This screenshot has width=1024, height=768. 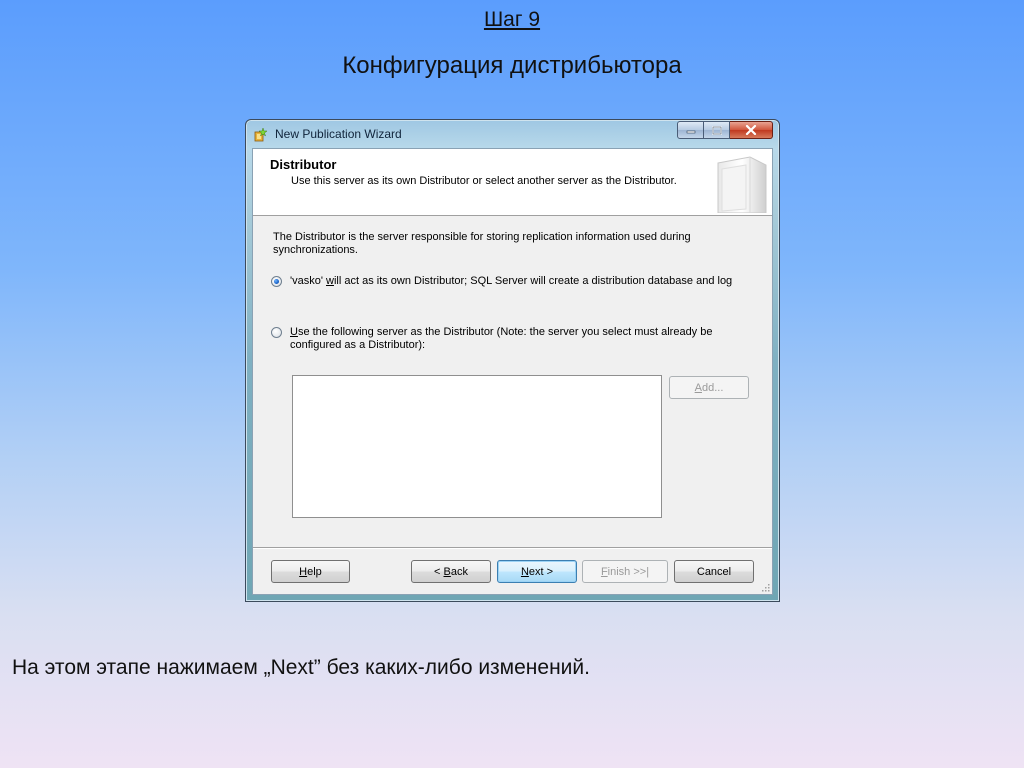 I want to click on window-controls, so click(x=725, y=130).